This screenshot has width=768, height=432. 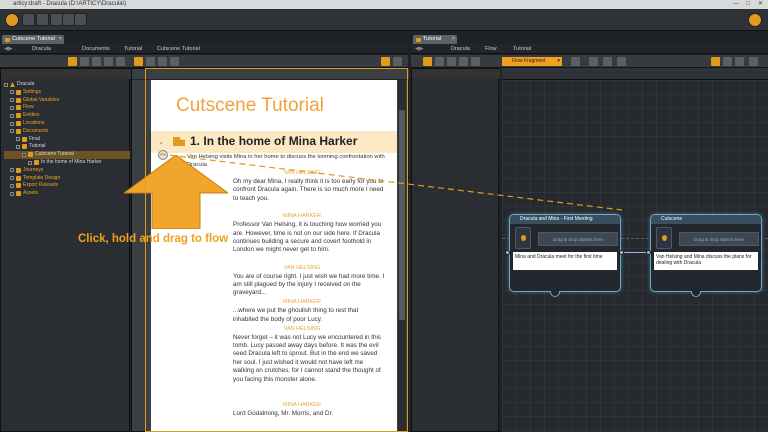 I want to click on node-icon, so click(x=575, y=61).